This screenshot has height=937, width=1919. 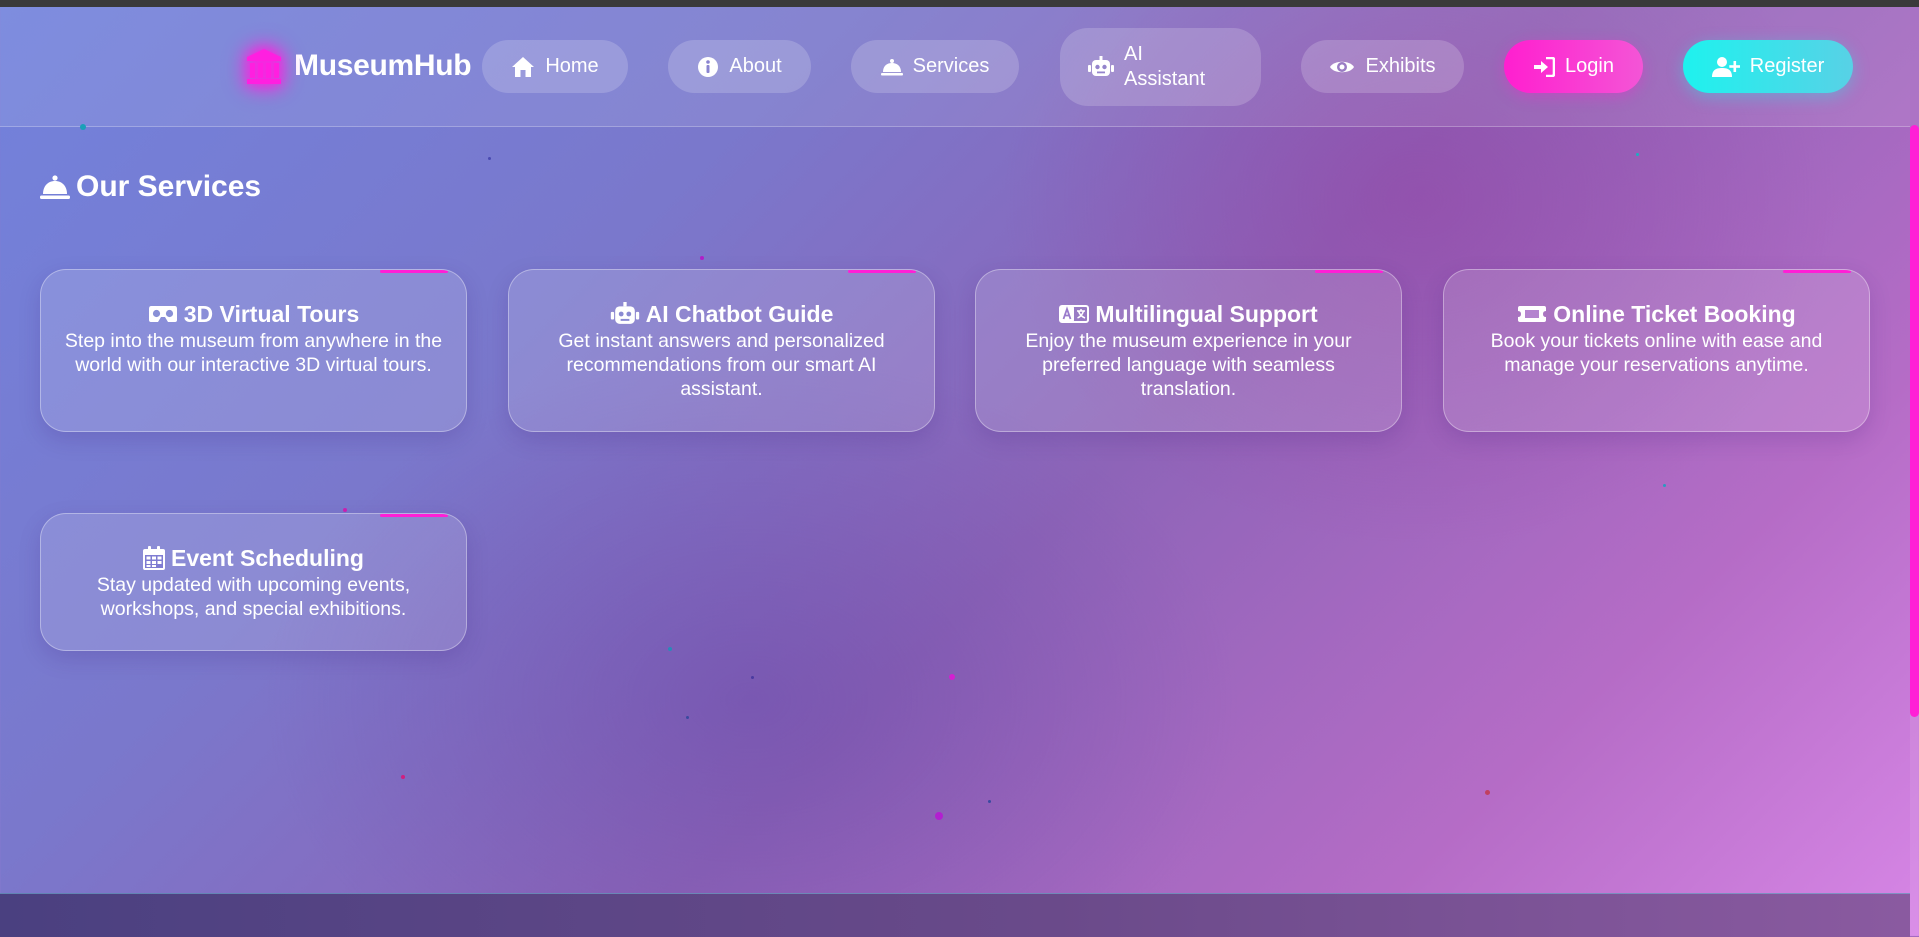 What do you see at coordinates (271, 314) in the screenshot?
I see `service-card-title-text: 3D Virtual Tours` at bounding box center [271, 314].